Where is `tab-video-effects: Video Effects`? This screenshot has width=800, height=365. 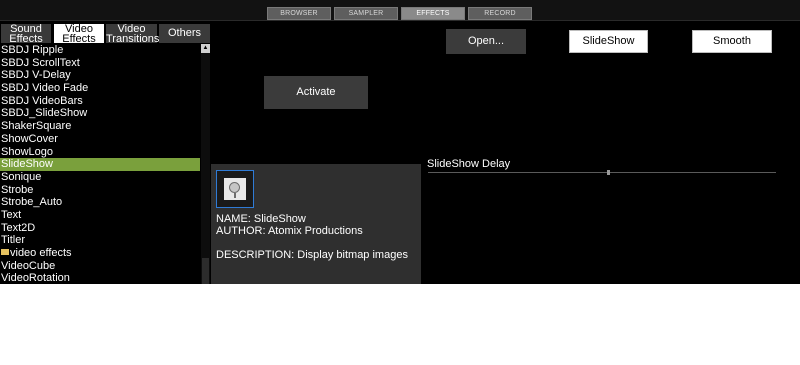
tab-video-effects: Video Effects is located at coordinates (79, 34).